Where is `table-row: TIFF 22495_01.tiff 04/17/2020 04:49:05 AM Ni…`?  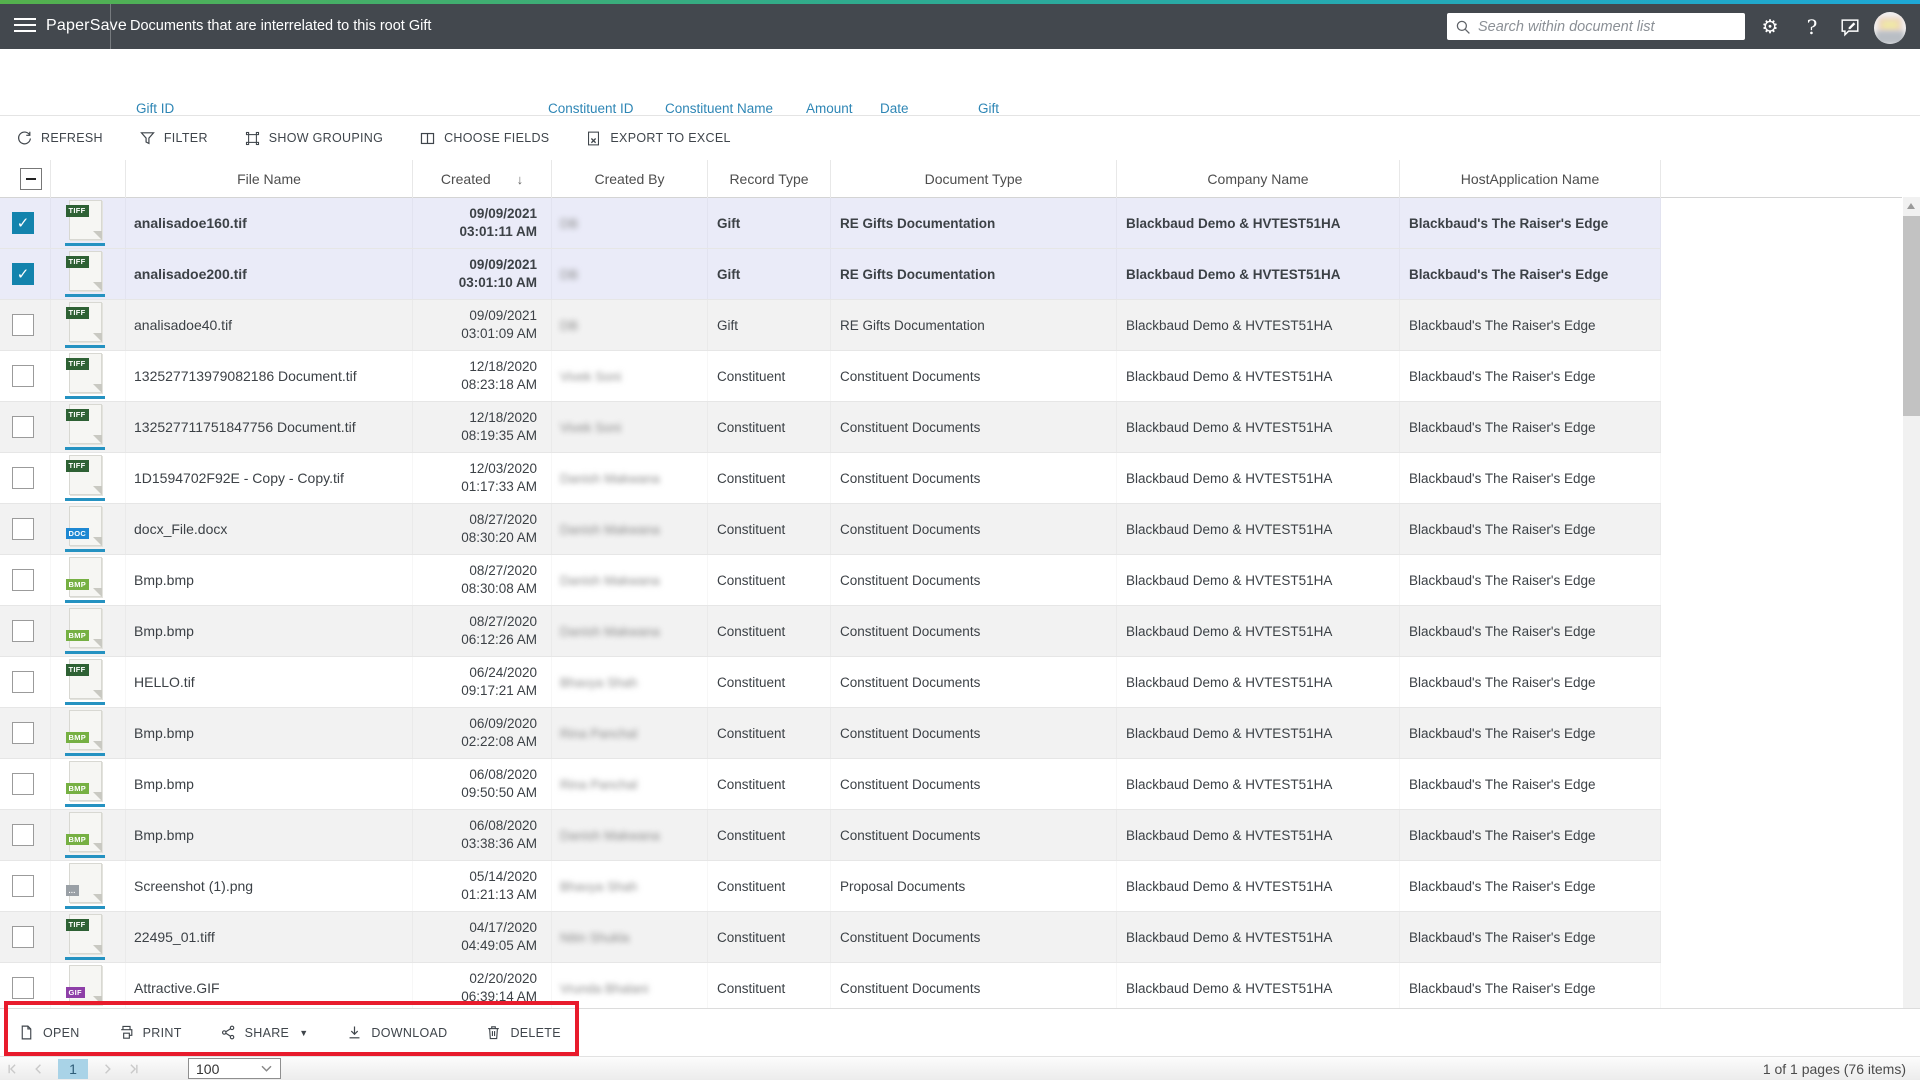 table-row: TIFF 22495_01.tiff 04/17/2020 04:49:05 AM Ni… is located at coordinates (830, 937).